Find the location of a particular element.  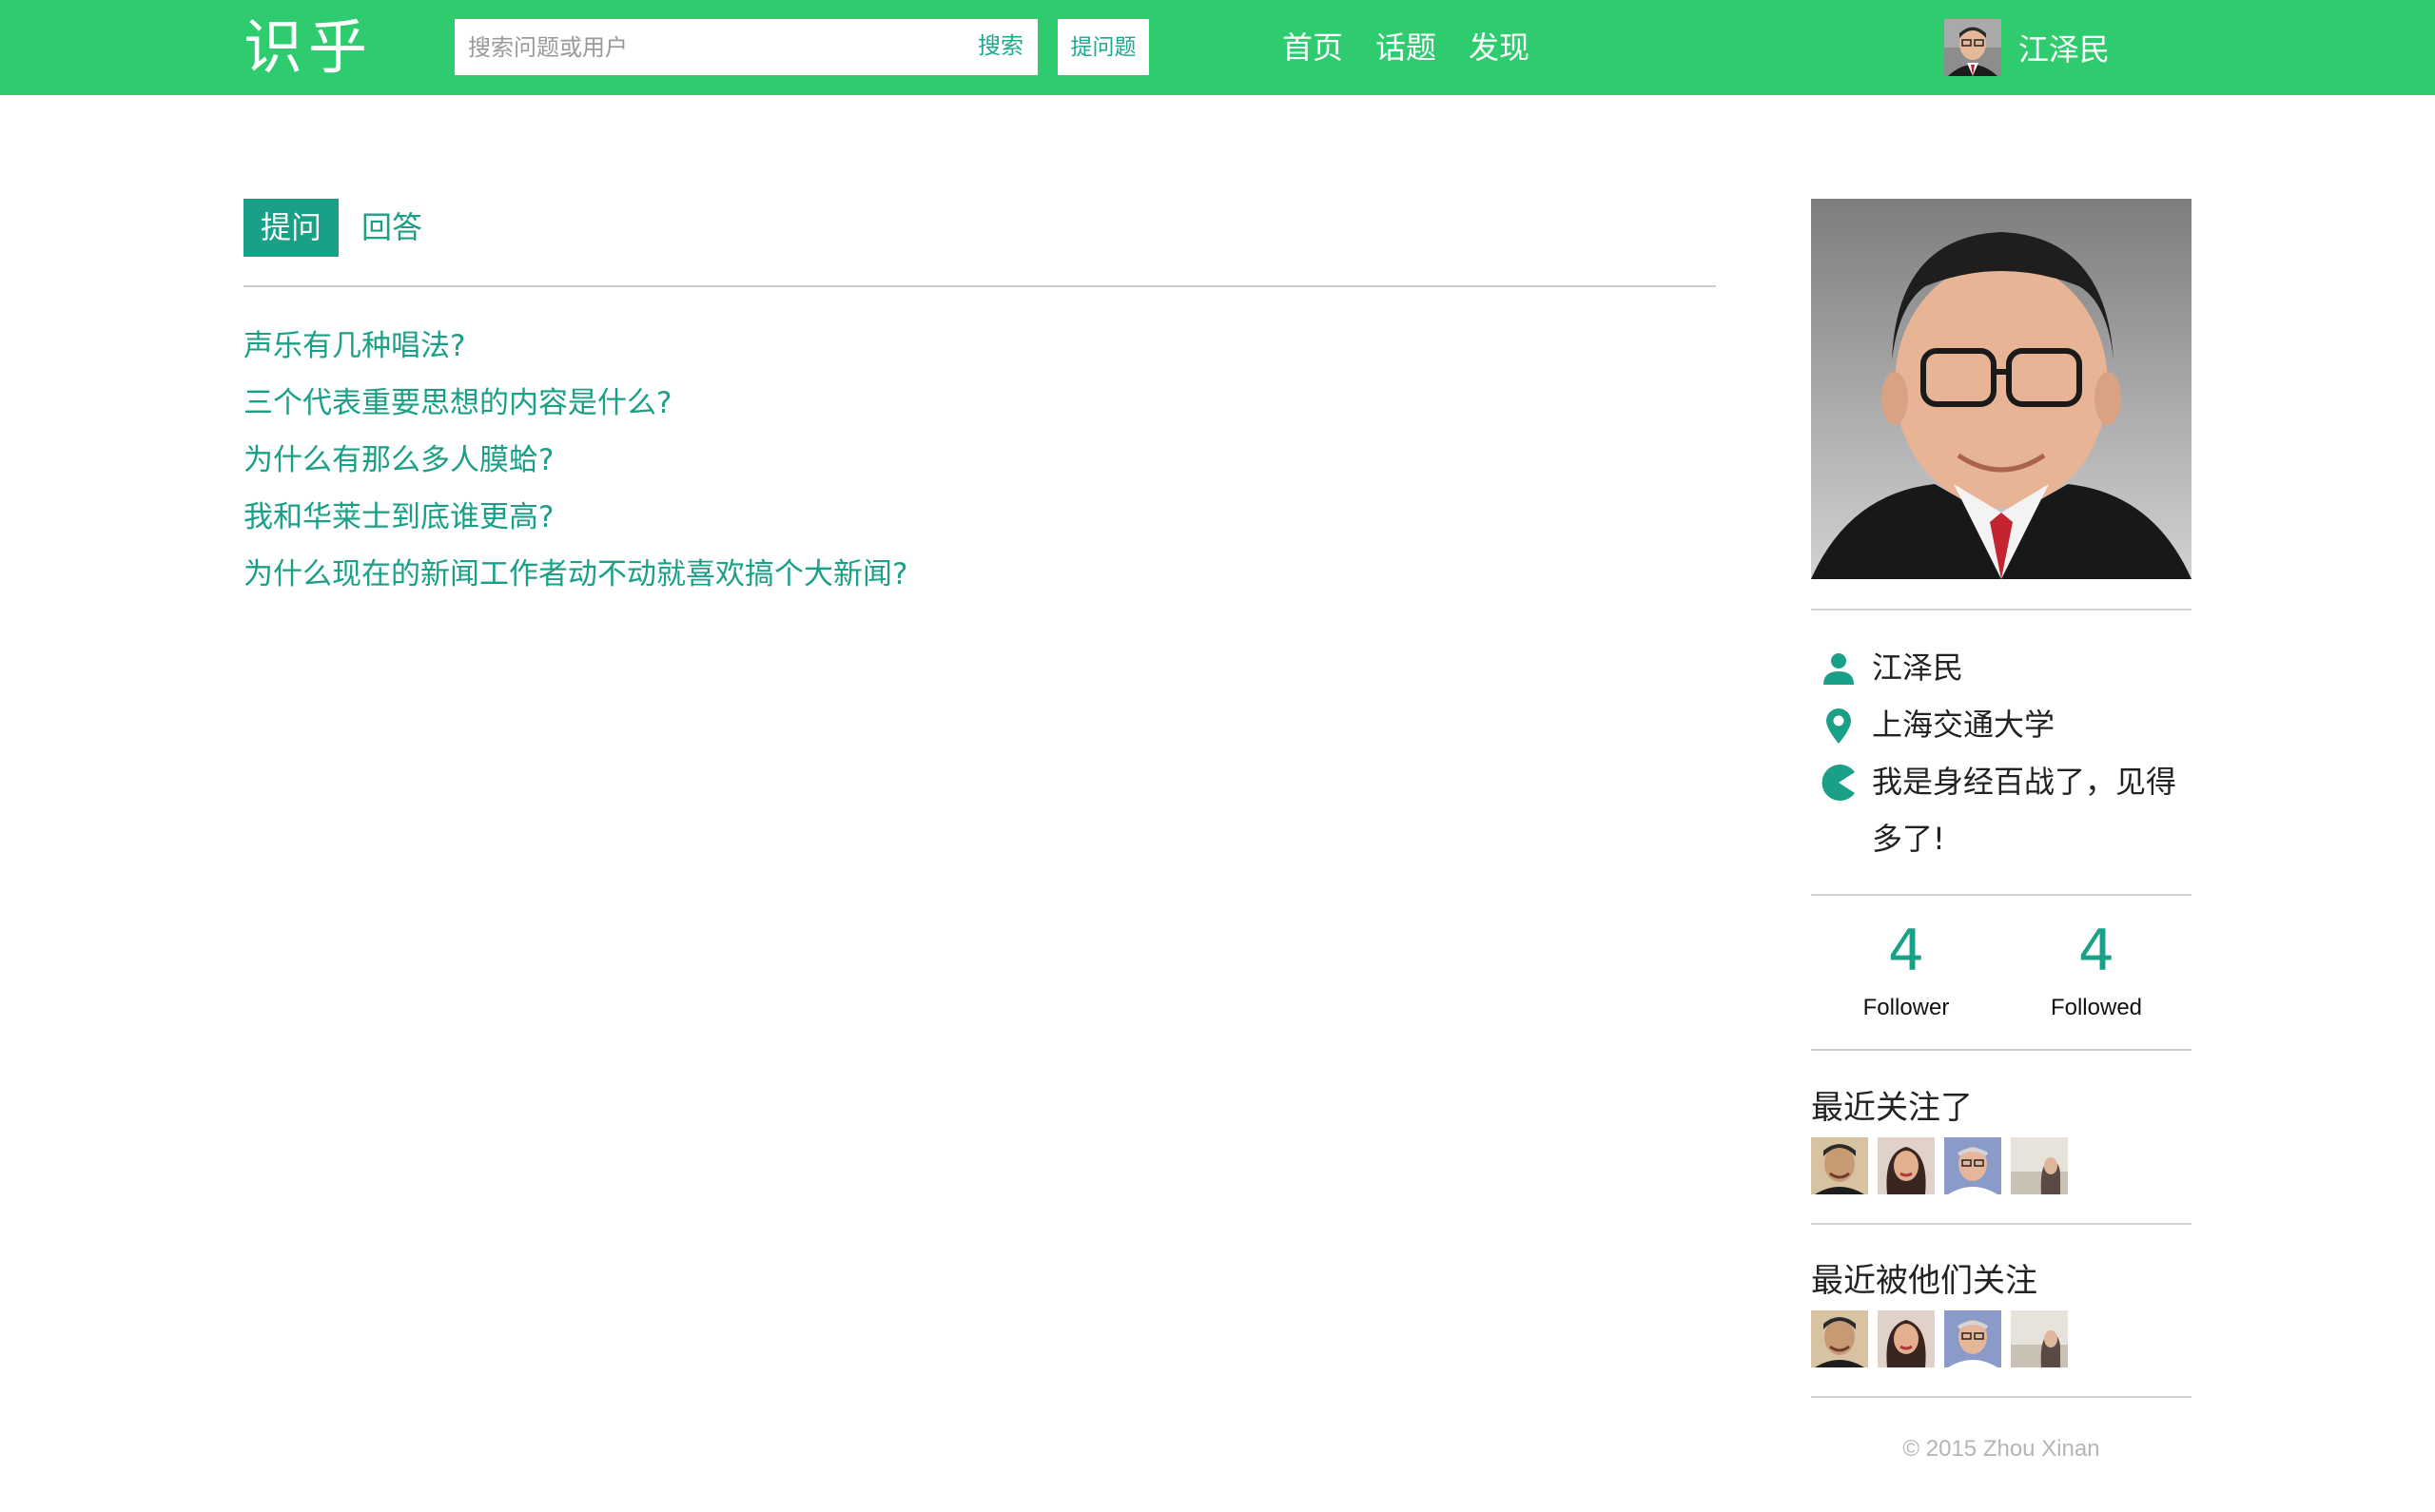

follower-count: 4 is located at coordinates (1906, 951).